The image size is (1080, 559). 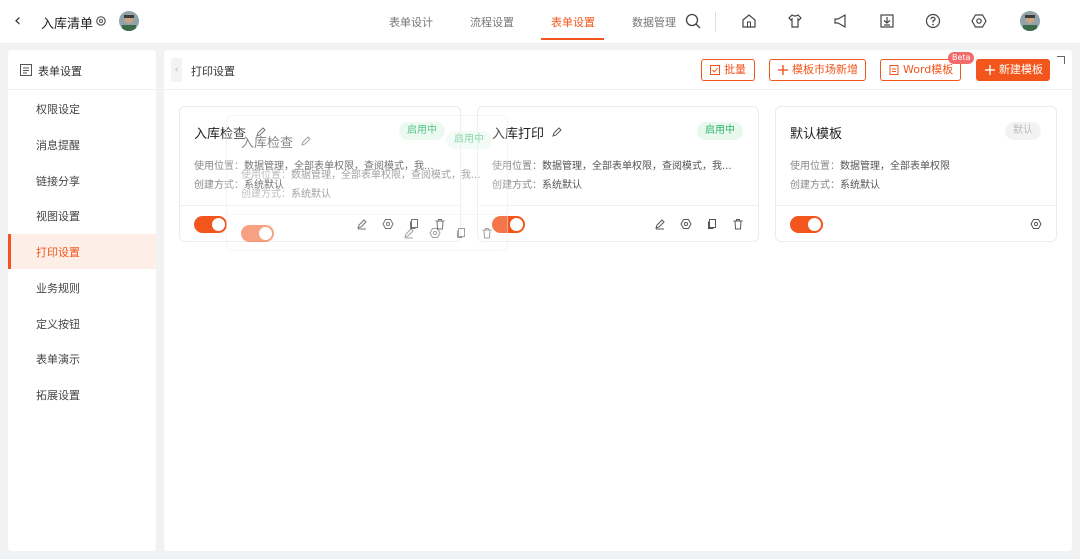 What do you see at coordinates (720, 131) in the screenshot?
I see `status-badge: 启用中` at bounding box center [720, 131].